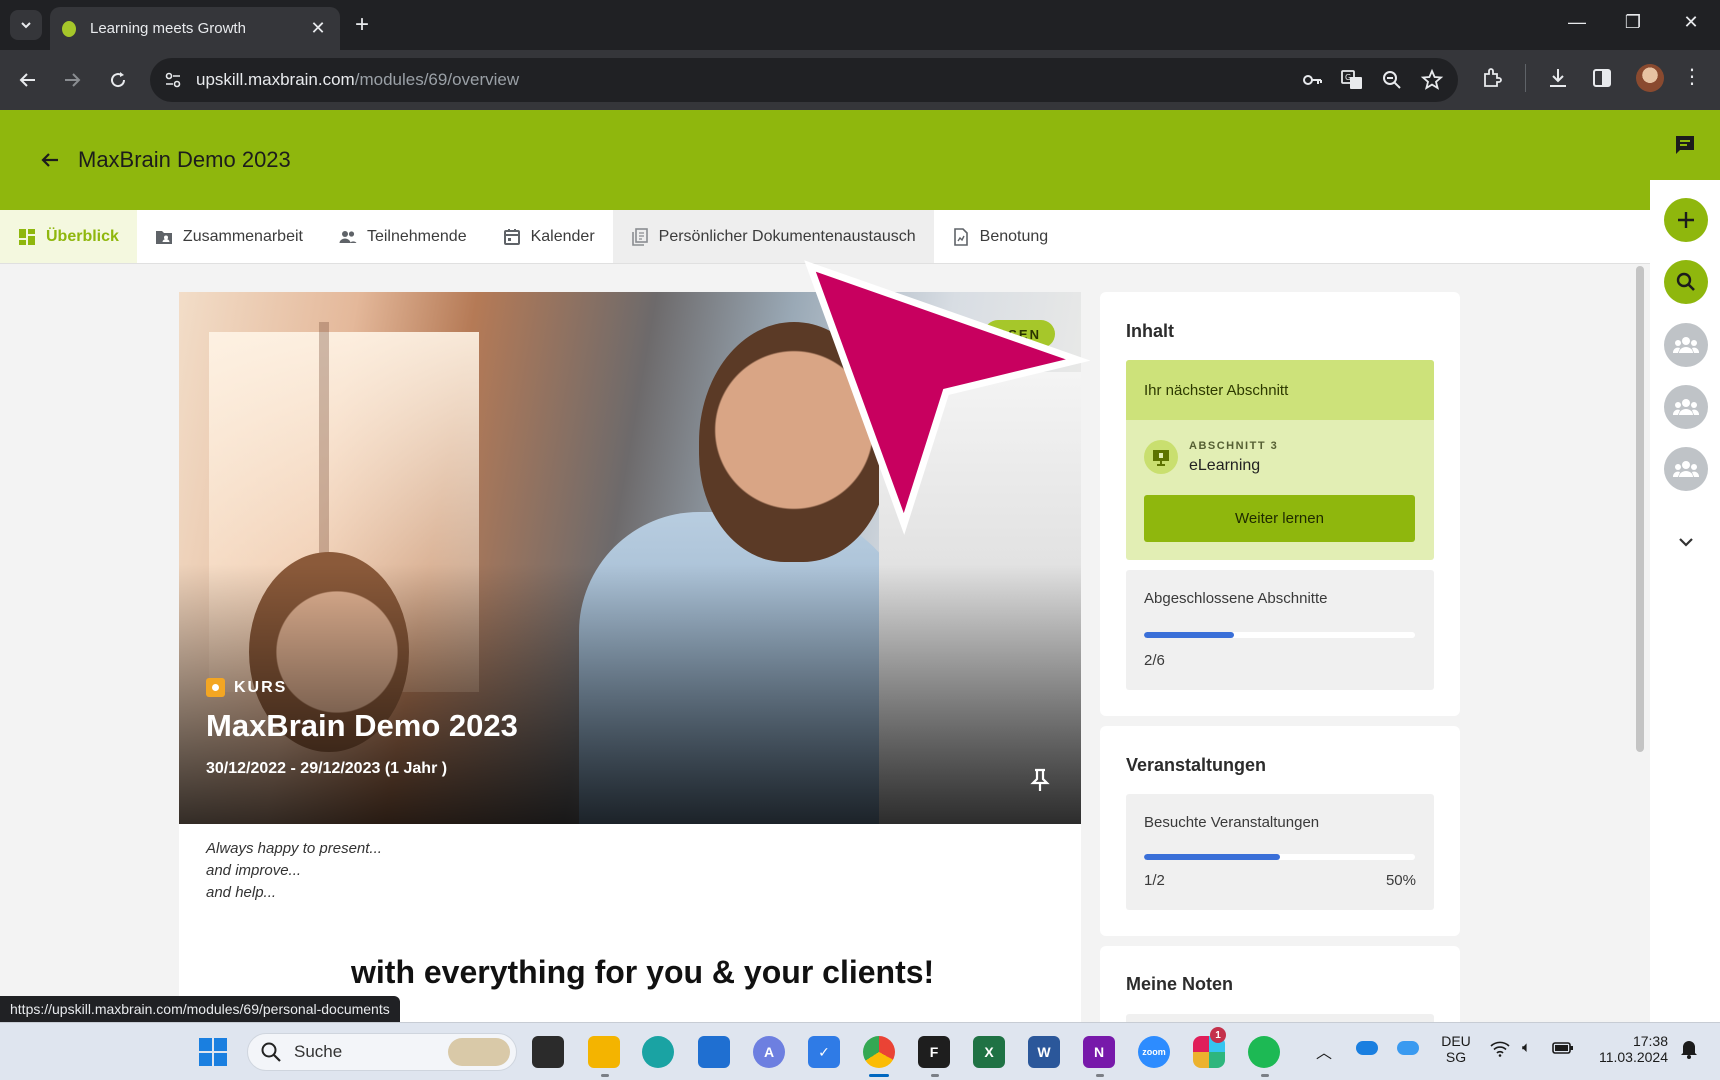  I want to click on download-icon, so click(1558, 78).